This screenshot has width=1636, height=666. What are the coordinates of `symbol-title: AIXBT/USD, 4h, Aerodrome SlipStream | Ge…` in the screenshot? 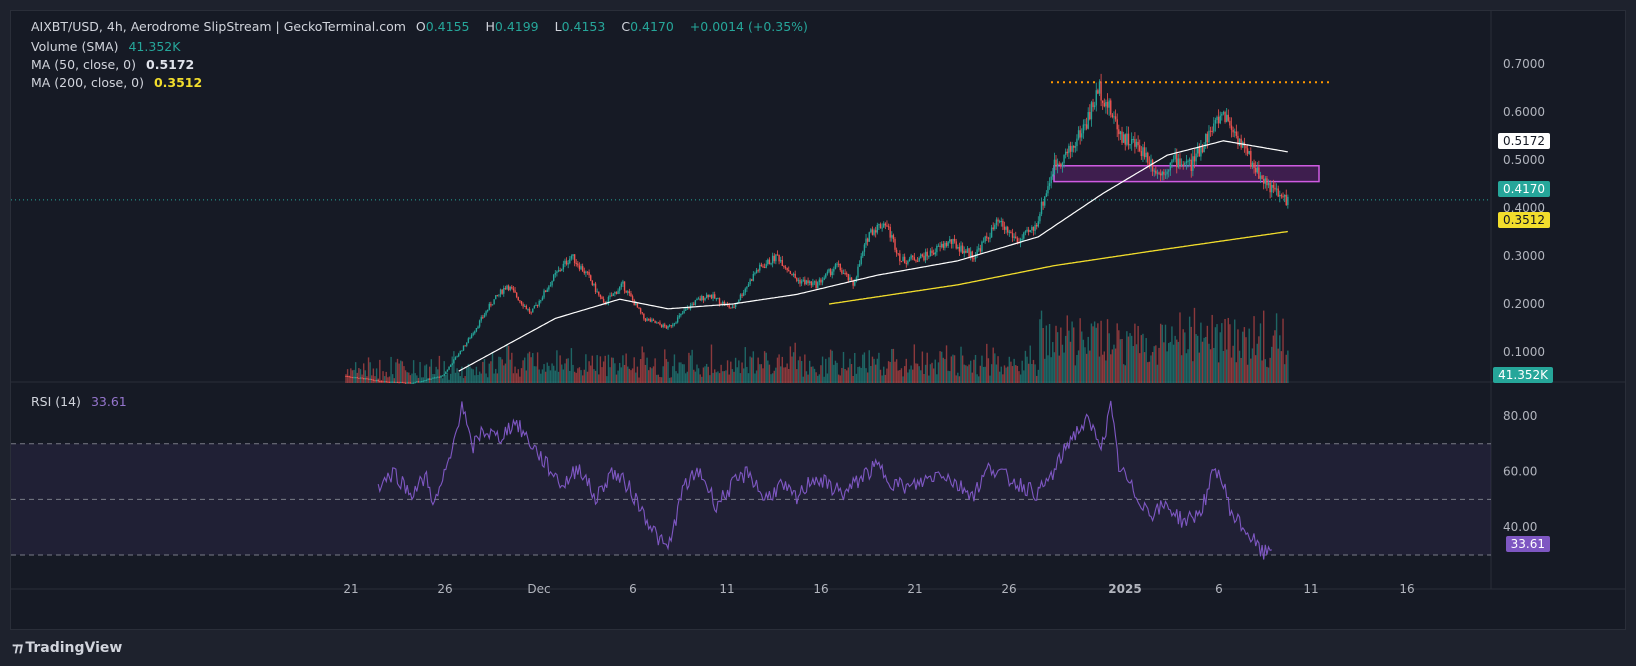 It's located at (218, 26).